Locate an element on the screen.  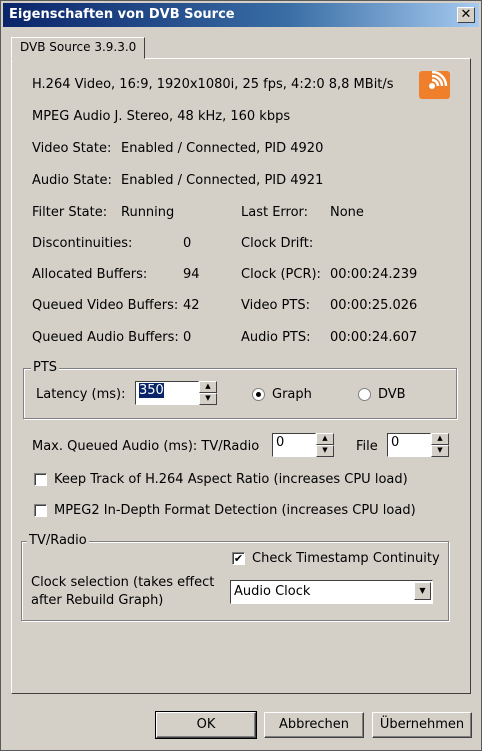
dvb-radio is located at coordinates (364, 394).